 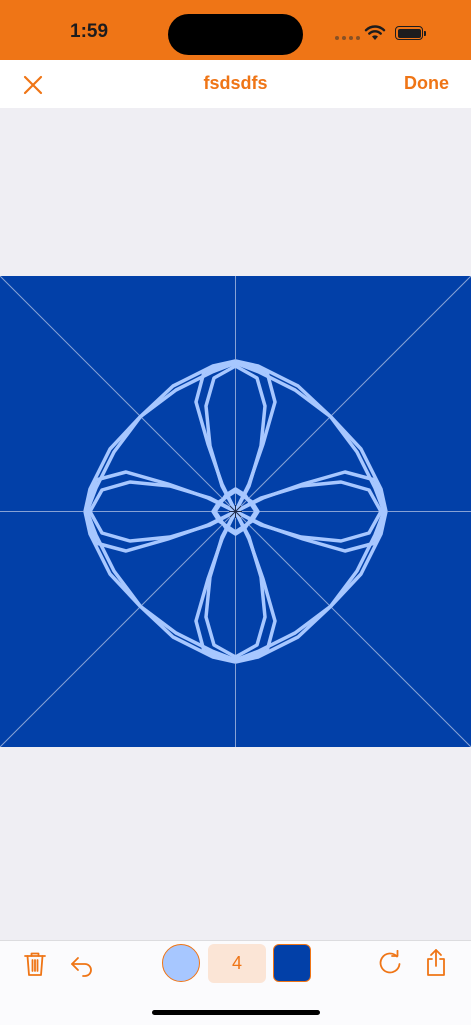 I want to click on stroke-color-swatch, so click(x=181, y=963).